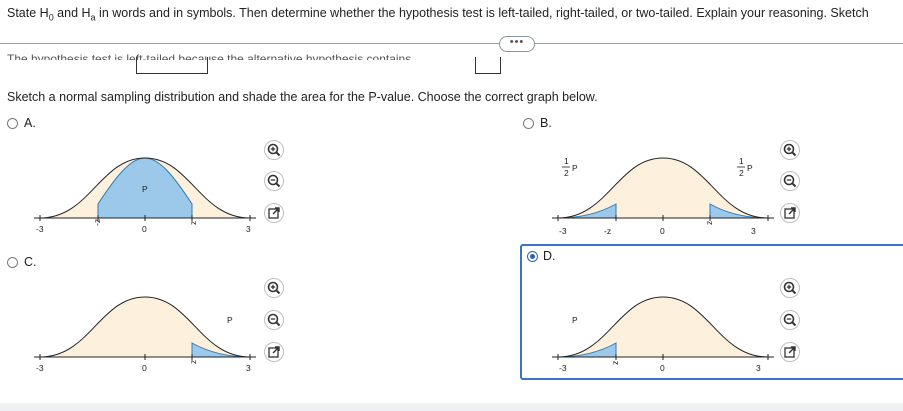 The width and height of the screenshot is (903, 411). What do you see at coordinates (145, 195) in the screenshot?
I see `graph-a-svg: -3 -z 0 z 3 P` at bounding box center [145, 195].